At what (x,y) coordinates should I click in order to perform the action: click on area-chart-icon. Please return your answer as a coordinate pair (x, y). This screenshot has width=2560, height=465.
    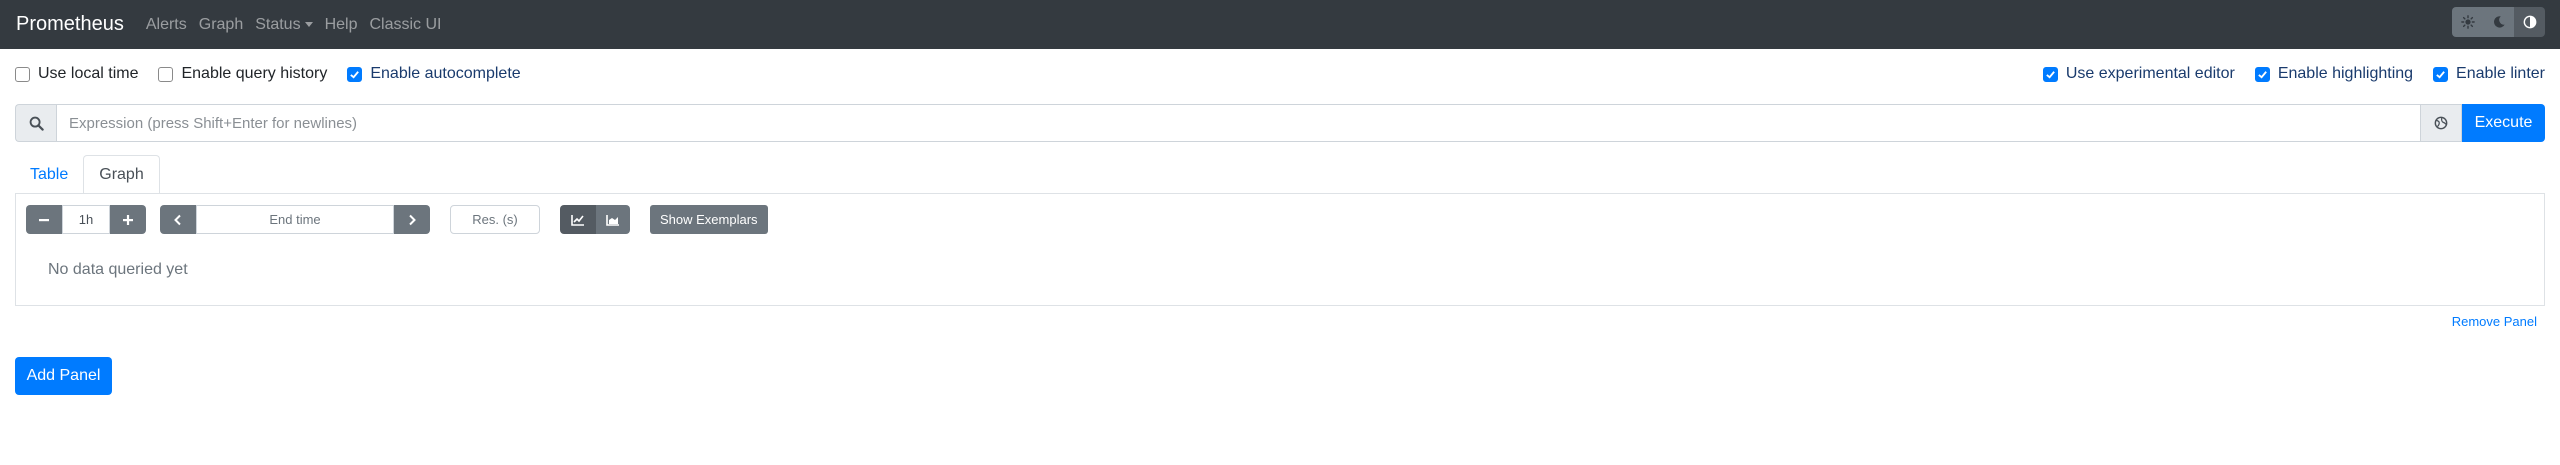
    Looking at the image, I should click on (612, 220).